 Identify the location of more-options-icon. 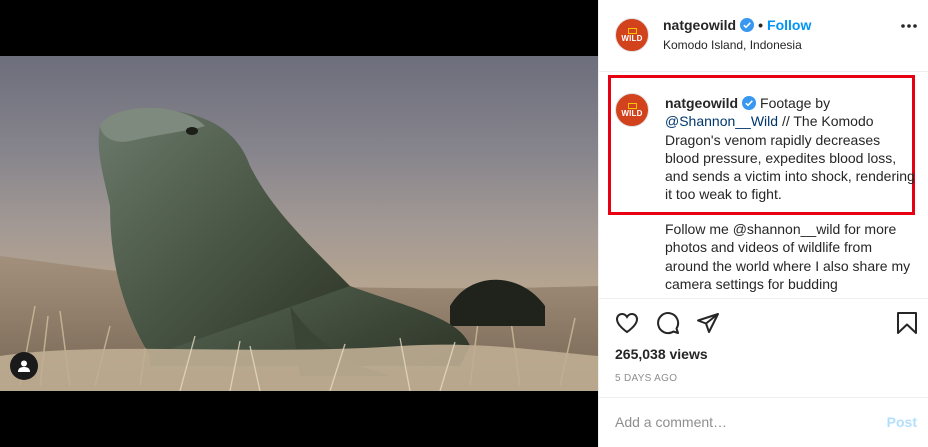
(909, 26).